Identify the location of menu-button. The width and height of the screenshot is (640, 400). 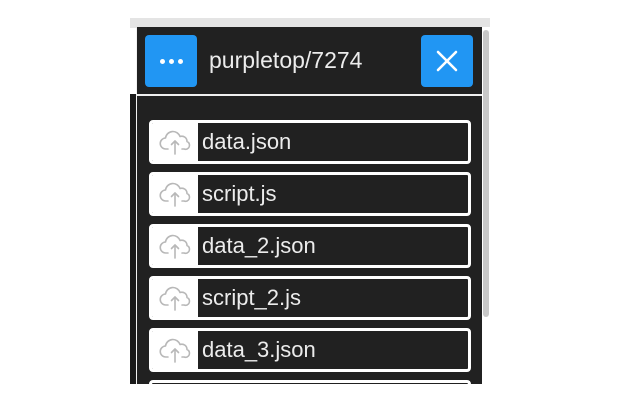
(171, 61).